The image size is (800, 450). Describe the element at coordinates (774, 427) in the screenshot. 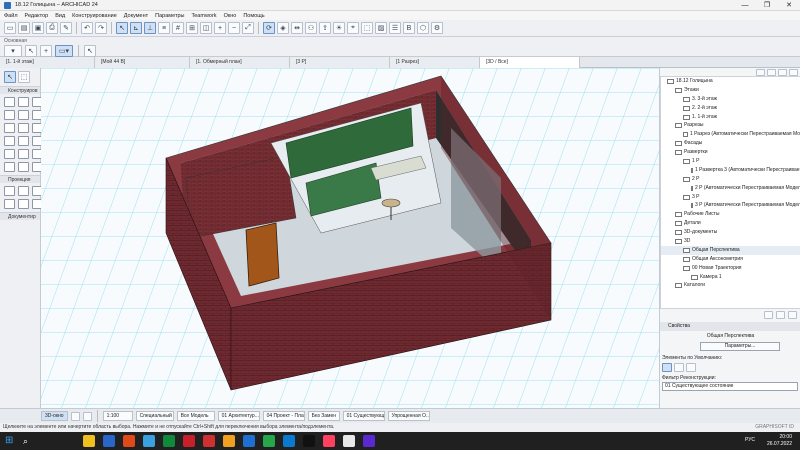

I see `graphisoft-id-label: GRAPHISOFT ID` at that location.